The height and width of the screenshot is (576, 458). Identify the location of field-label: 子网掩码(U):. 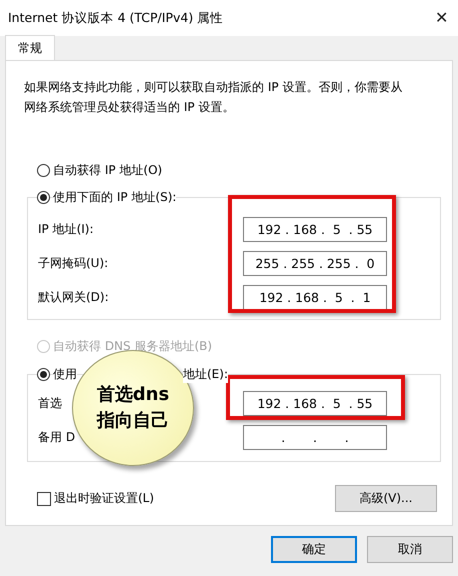
(73, 263).